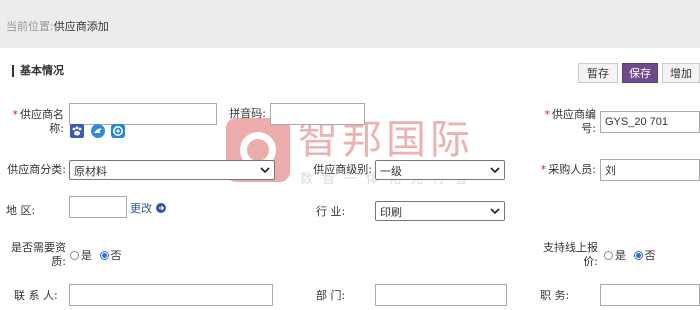 This screenshot has width=700, height=310. Describe the element at coordinates (650, 295) in the screenshot. I see `position-input` at that location.